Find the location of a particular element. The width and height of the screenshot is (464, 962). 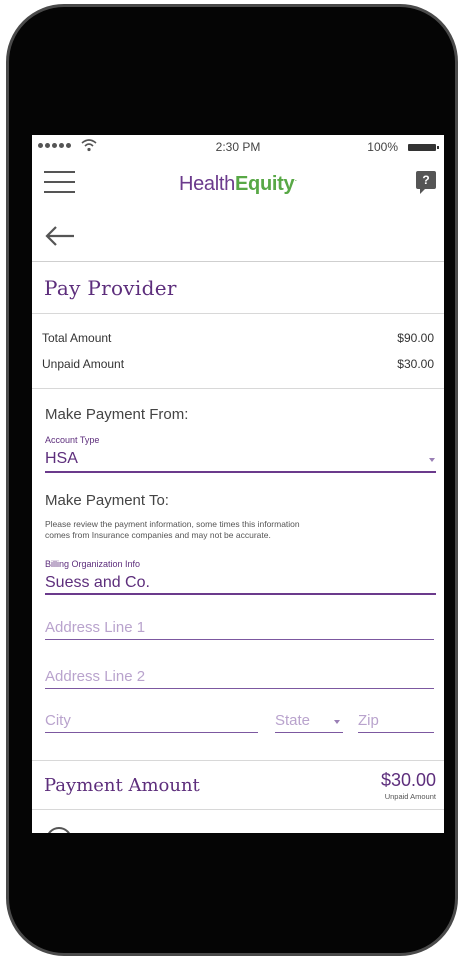

zip-underline is located at coordinates (396, 732).